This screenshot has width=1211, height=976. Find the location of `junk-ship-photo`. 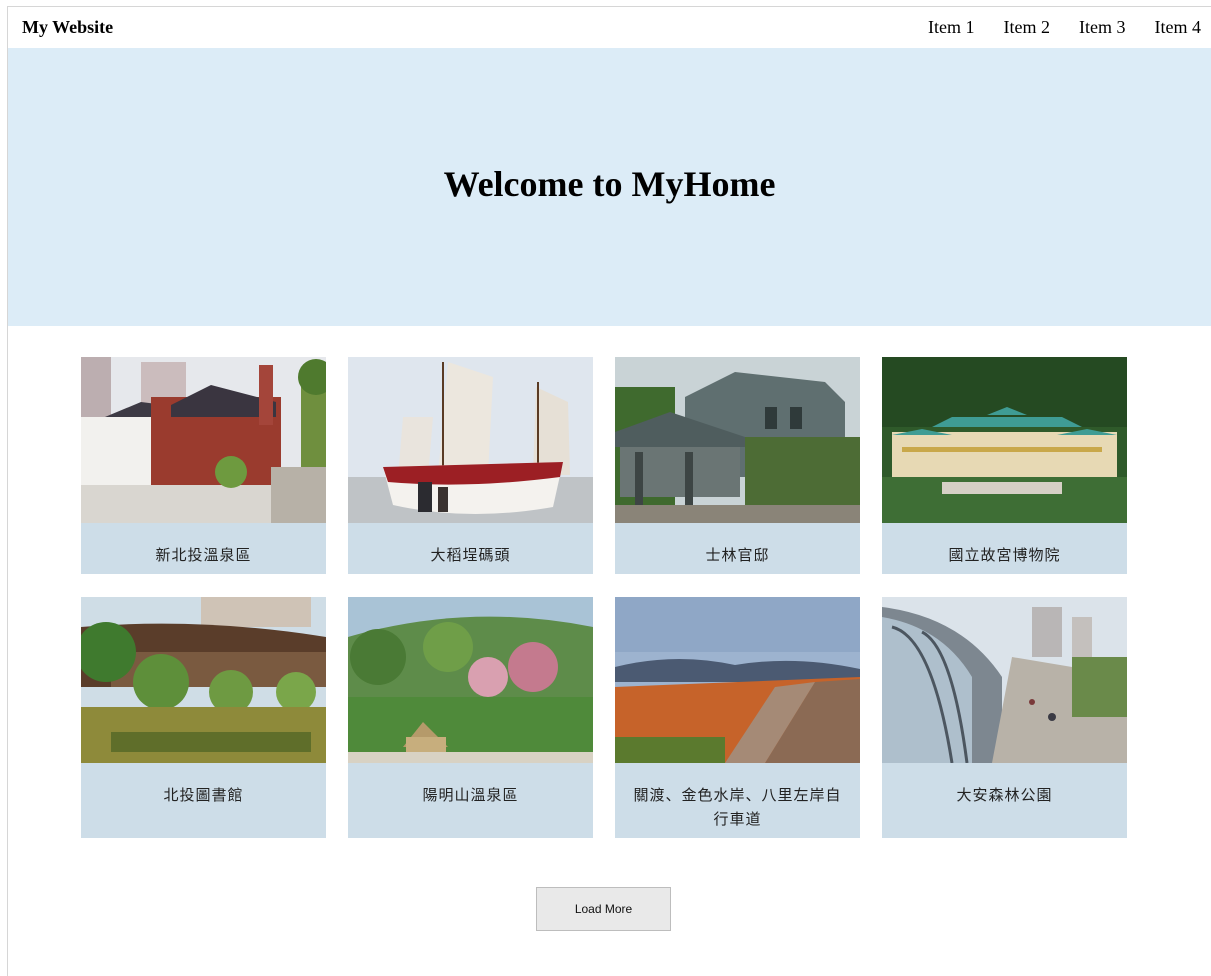

junk-ship-photo is located at coordinates (470, 440).